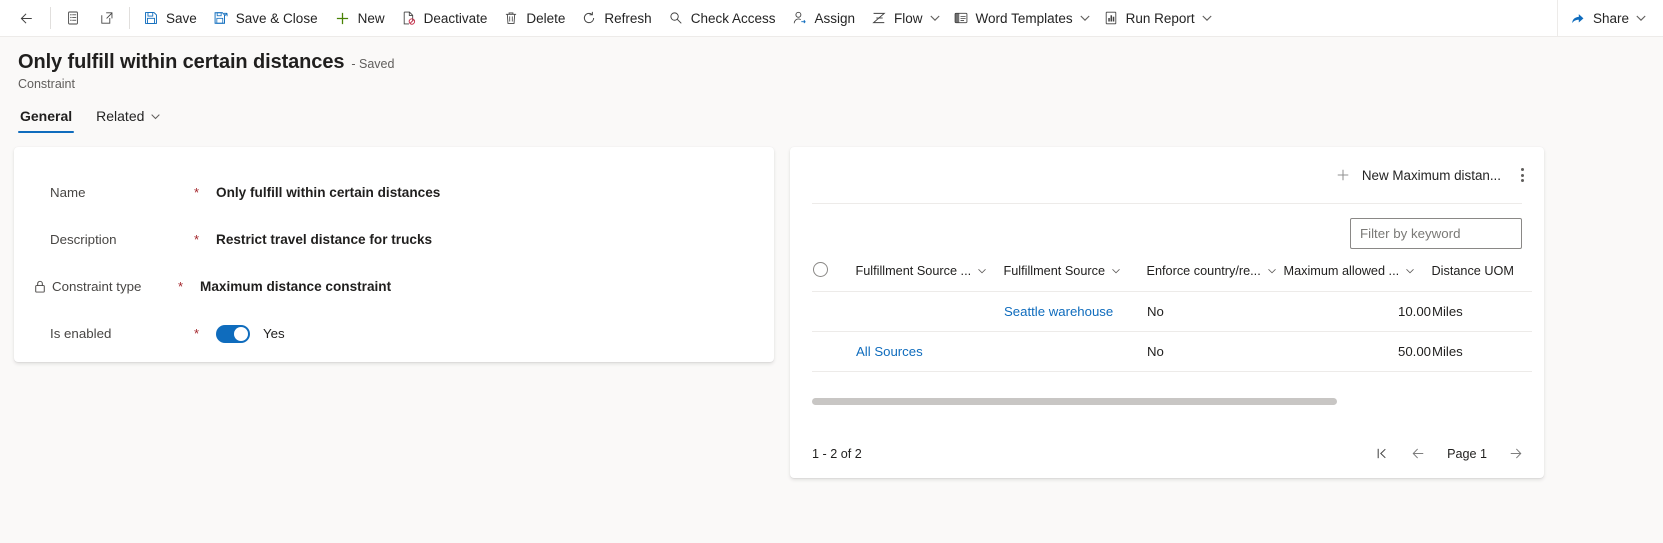  Describe the element at coordinates (889, 351) in the screenshot. I see `cell-link: All Sources` at that location.